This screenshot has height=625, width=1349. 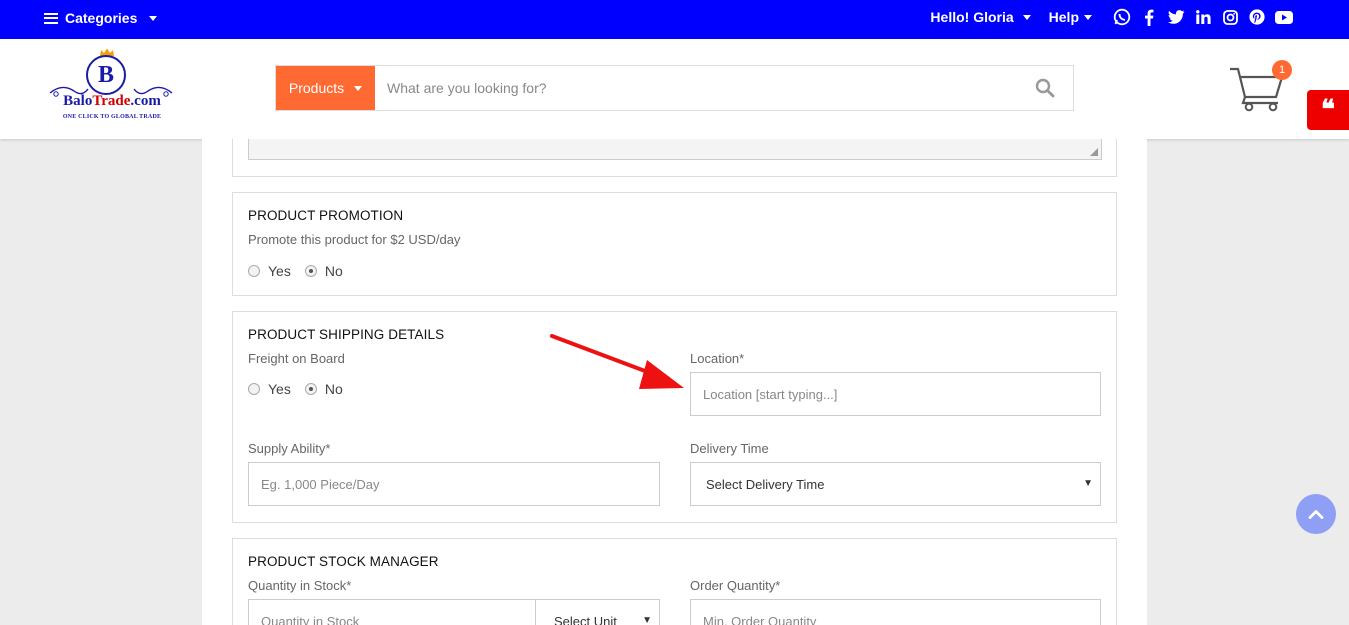 I want to click on cart-count-badge: 1, so click(x=1282, y=70).